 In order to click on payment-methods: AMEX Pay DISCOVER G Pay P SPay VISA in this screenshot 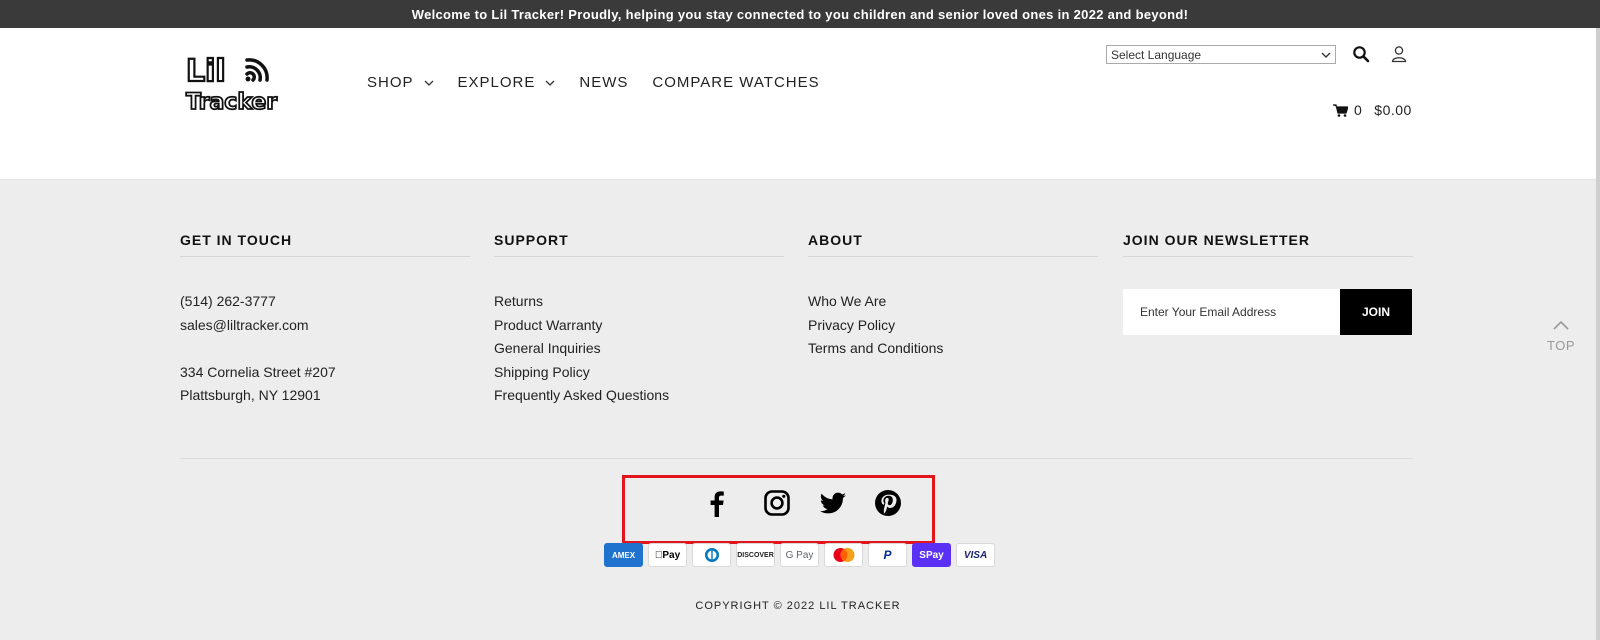, I will do `click(799, 555)`.